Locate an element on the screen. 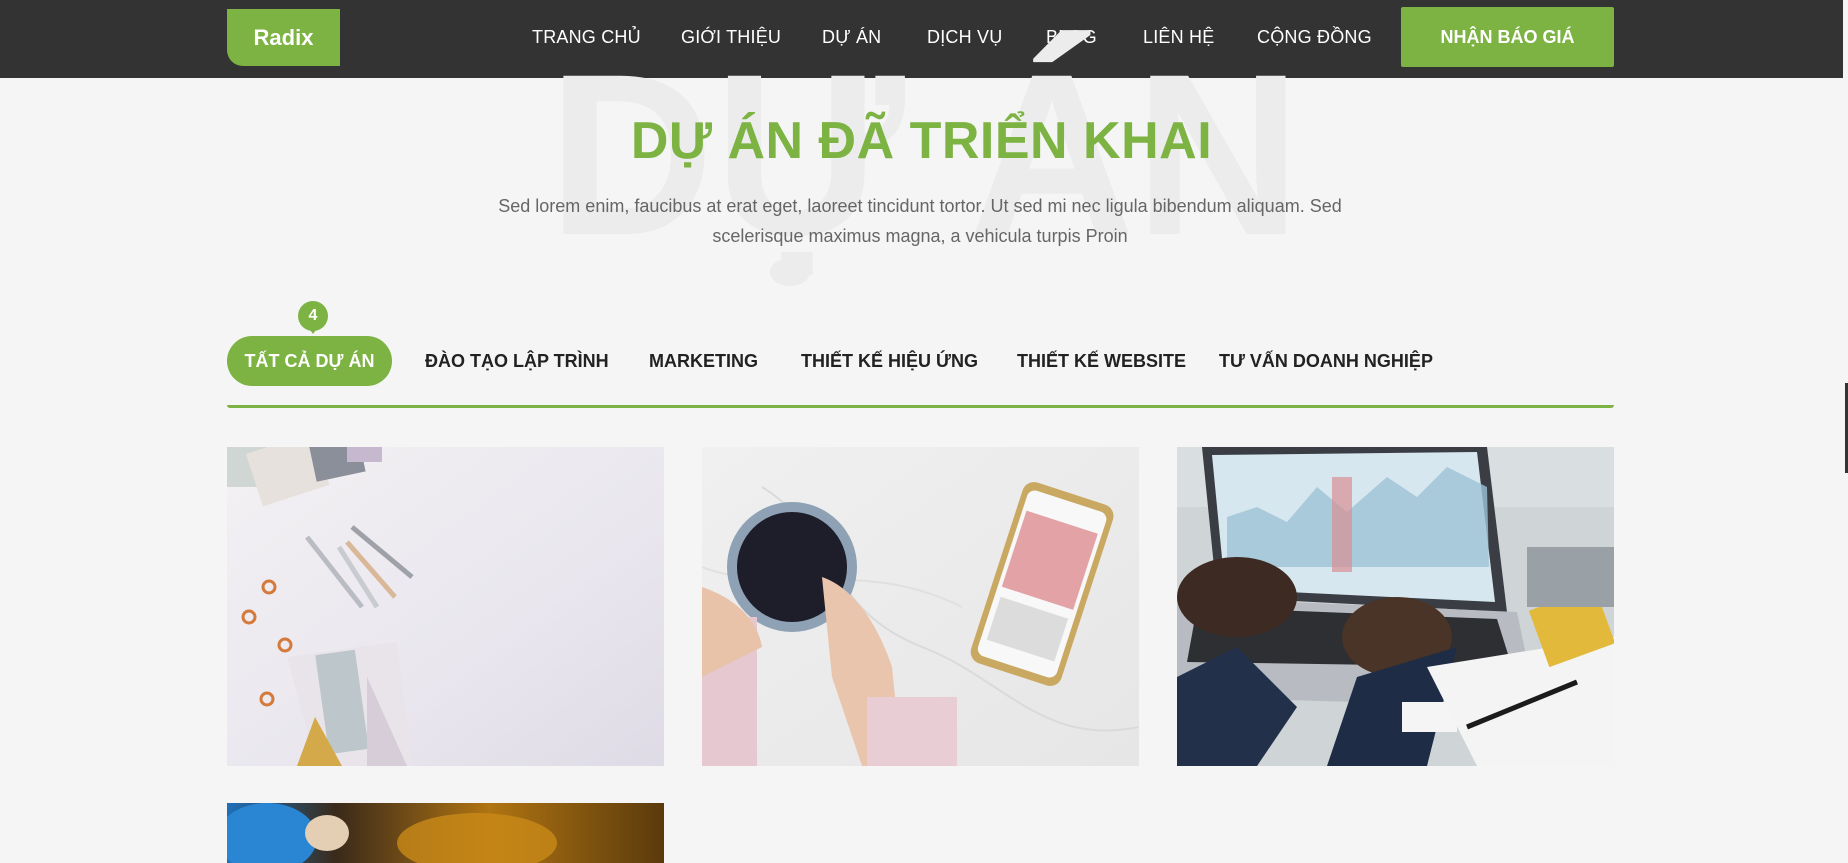 This screenshot has height=863, width=1848. tab-marketing: MARKETING is located at coordinates (703, 361).